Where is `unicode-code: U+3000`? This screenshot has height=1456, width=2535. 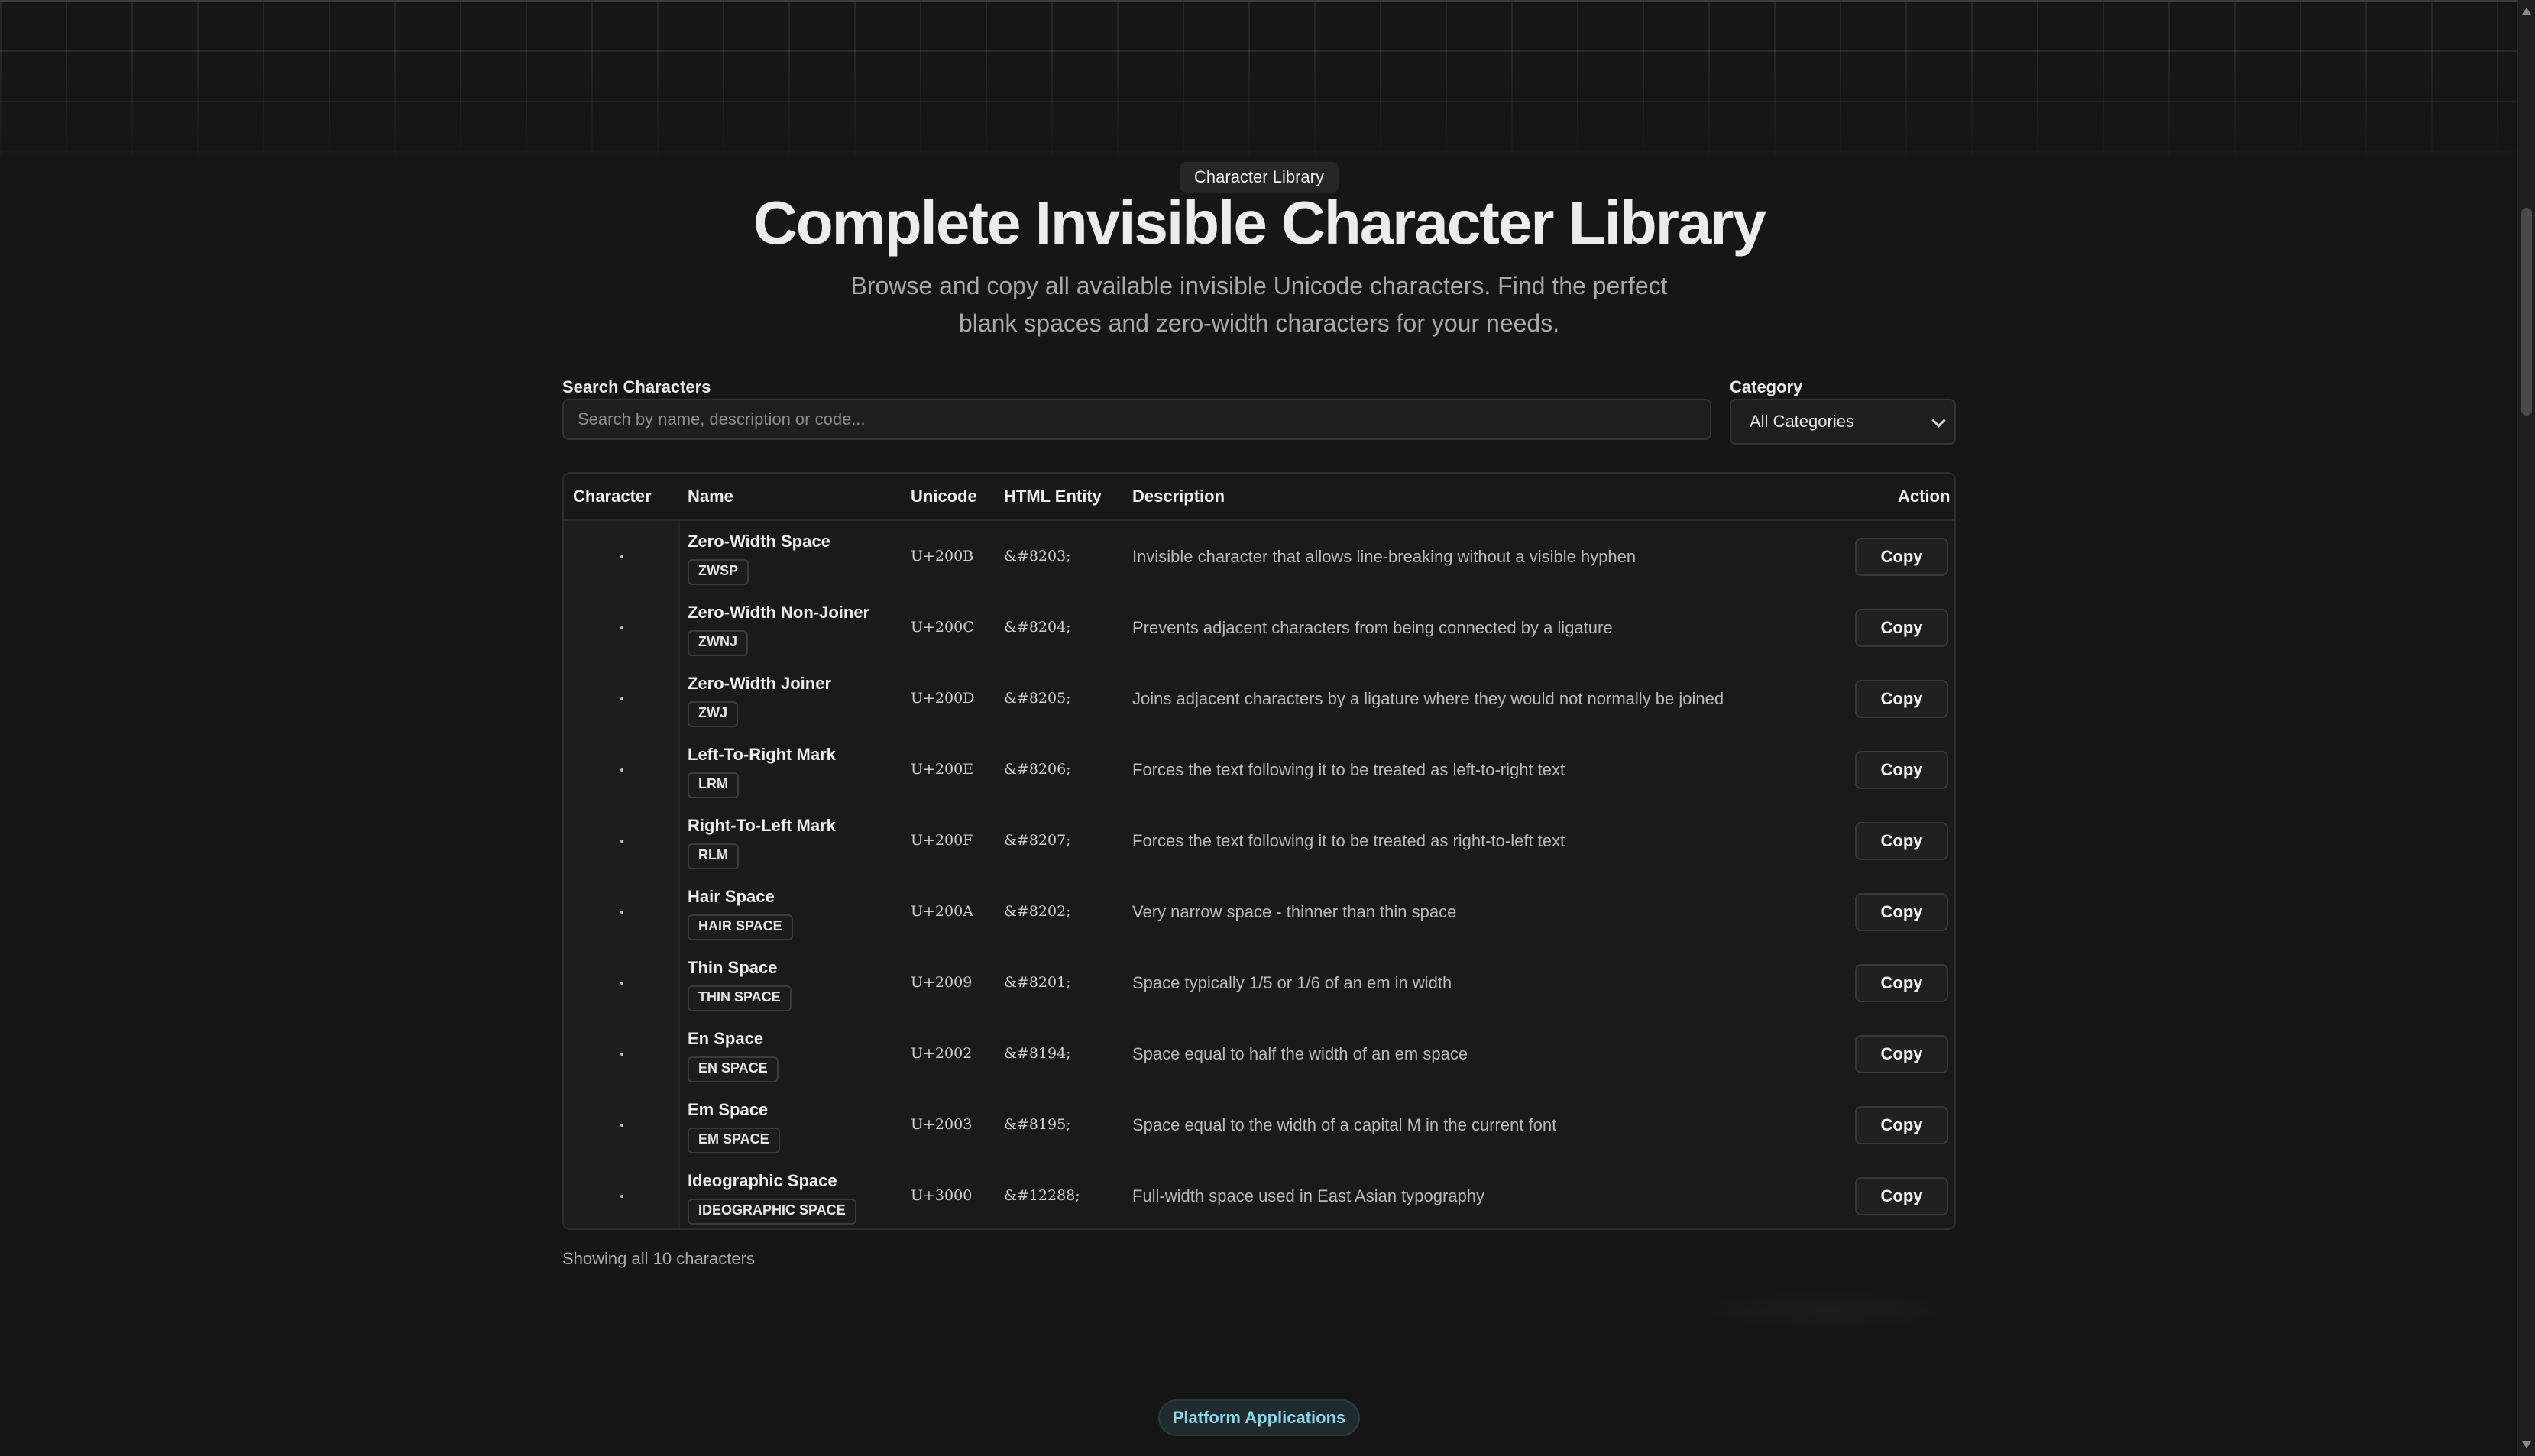 unicode-code: U+3000 is located at coordinates (942, 1195).